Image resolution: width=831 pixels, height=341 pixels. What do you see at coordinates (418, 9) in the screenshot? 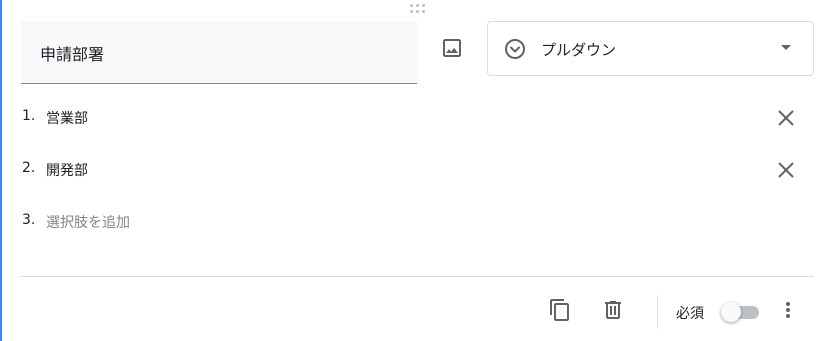
I see `drag-handle-icon` at bounding box center [418, 9].